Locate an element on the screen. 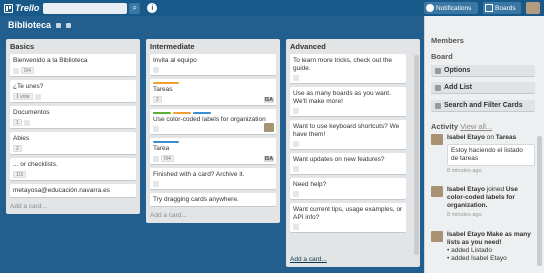 This screenshot has width=544, height=273. card-title: Invita al equipo is located at coordinates (175, 60).